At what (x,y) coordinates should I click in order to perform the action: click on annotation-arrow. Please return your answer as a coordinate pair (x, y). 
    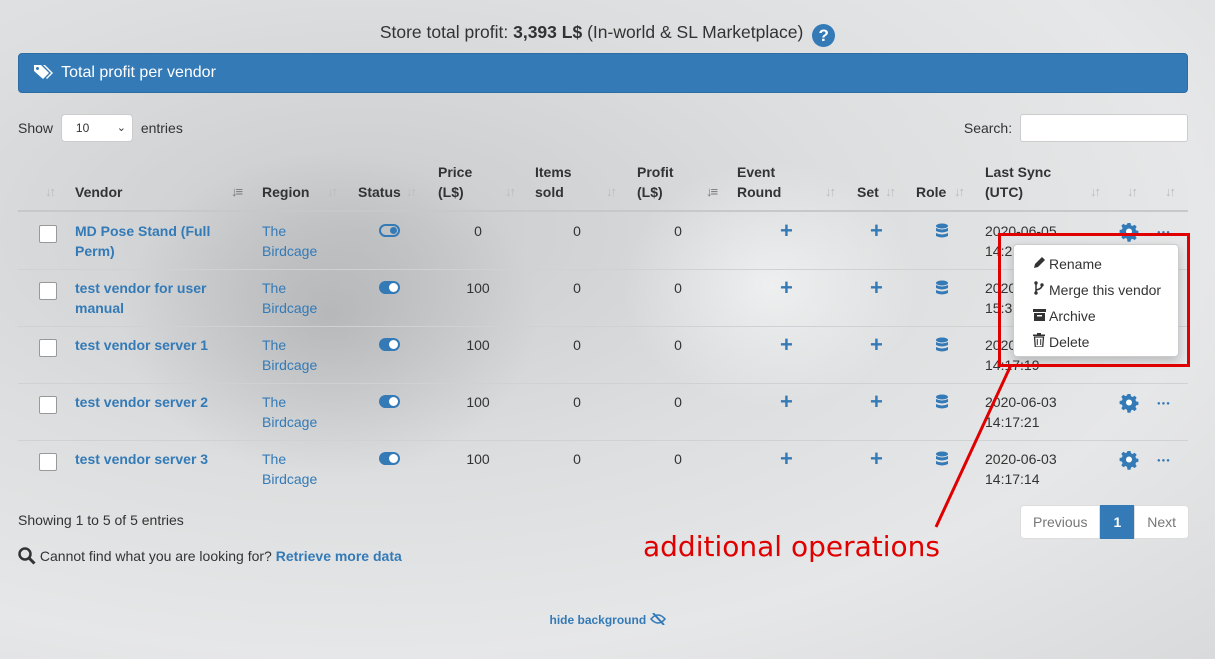
    Looking at the image, I should click on (973, 446).